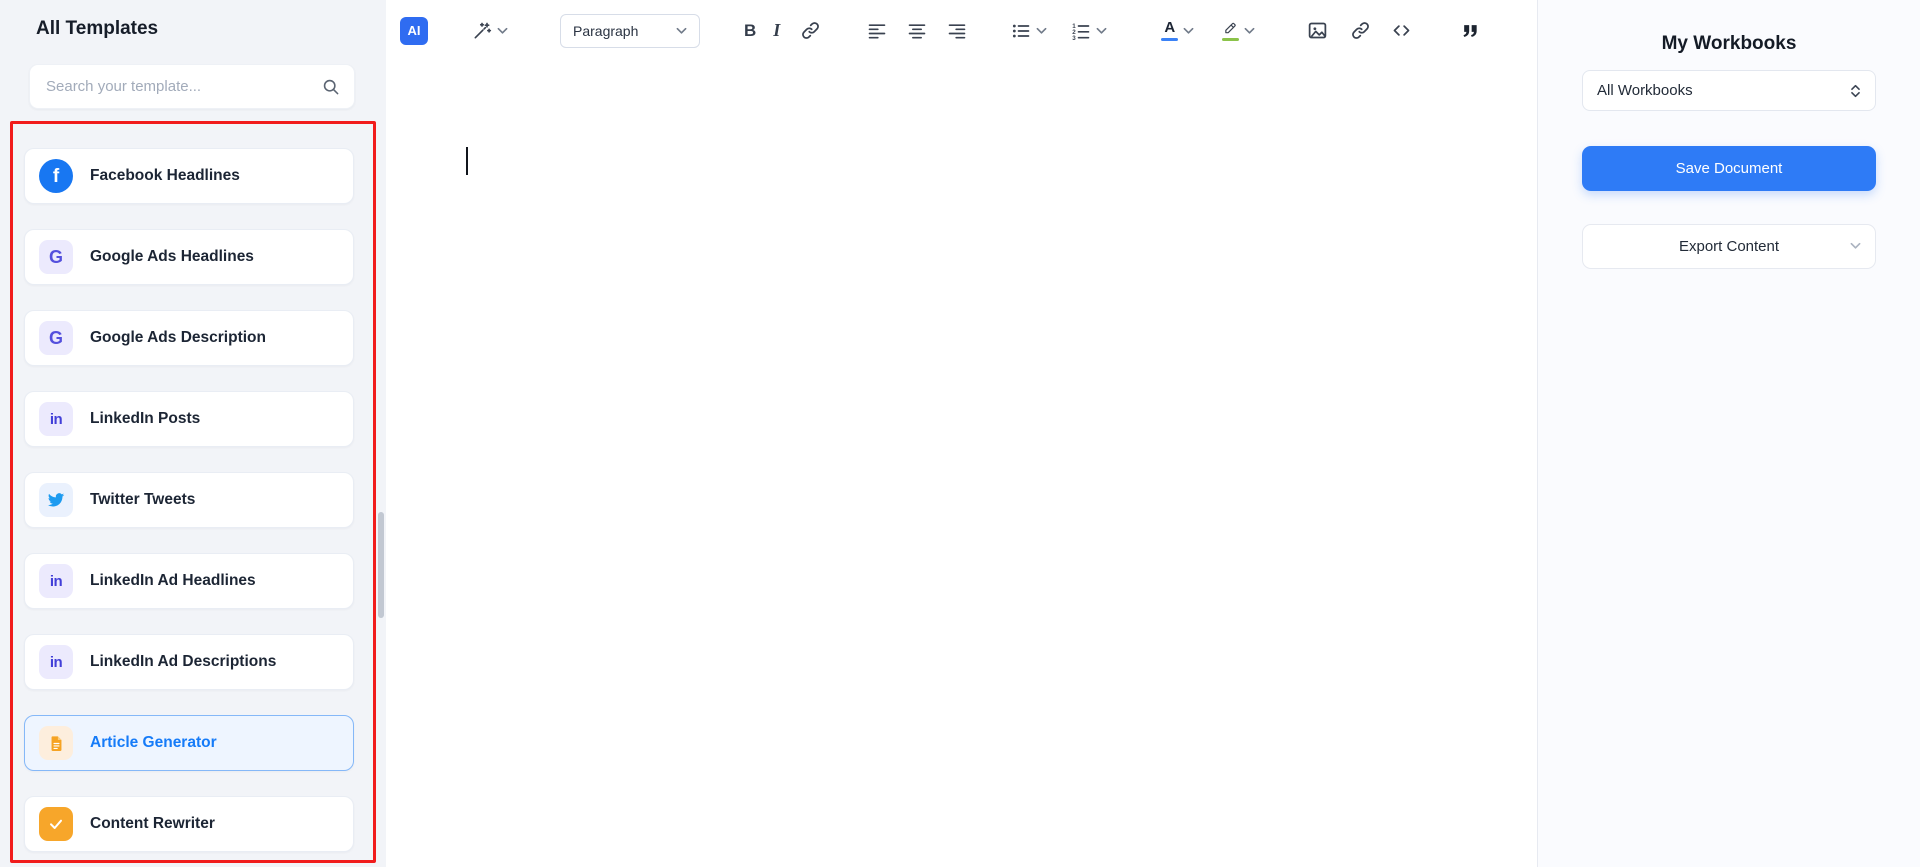 The height and width of the screenshot is (867, 1920). What do you see at coordinates (381, 565) in the screenshot?
I see `sidebar-scrollbar` at bounding box center [381, 565].